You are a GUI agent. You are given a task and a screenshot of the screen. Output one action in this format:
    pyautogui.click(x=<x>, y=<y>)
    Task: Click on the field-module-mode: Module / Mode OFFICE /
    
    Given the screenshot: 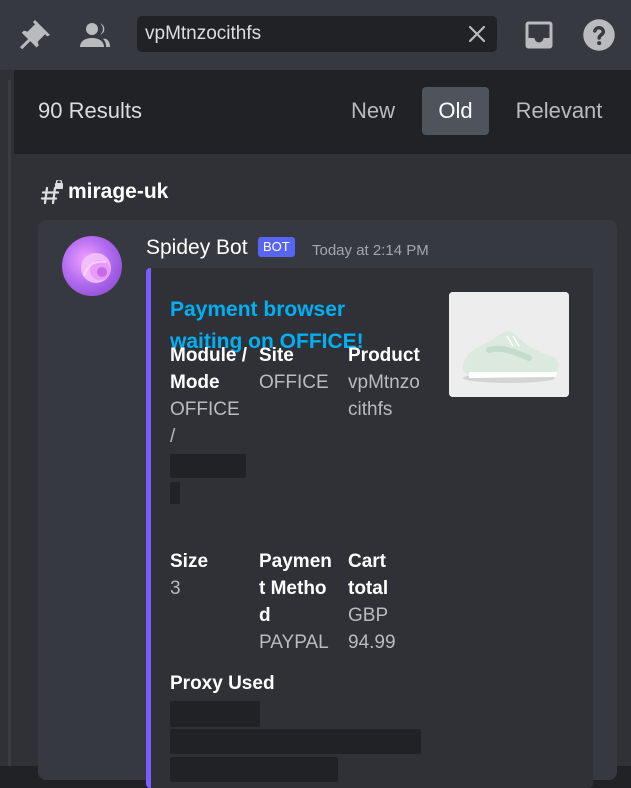 What is the action you would take?
    pyautogui.click(x=210, y=396)
    